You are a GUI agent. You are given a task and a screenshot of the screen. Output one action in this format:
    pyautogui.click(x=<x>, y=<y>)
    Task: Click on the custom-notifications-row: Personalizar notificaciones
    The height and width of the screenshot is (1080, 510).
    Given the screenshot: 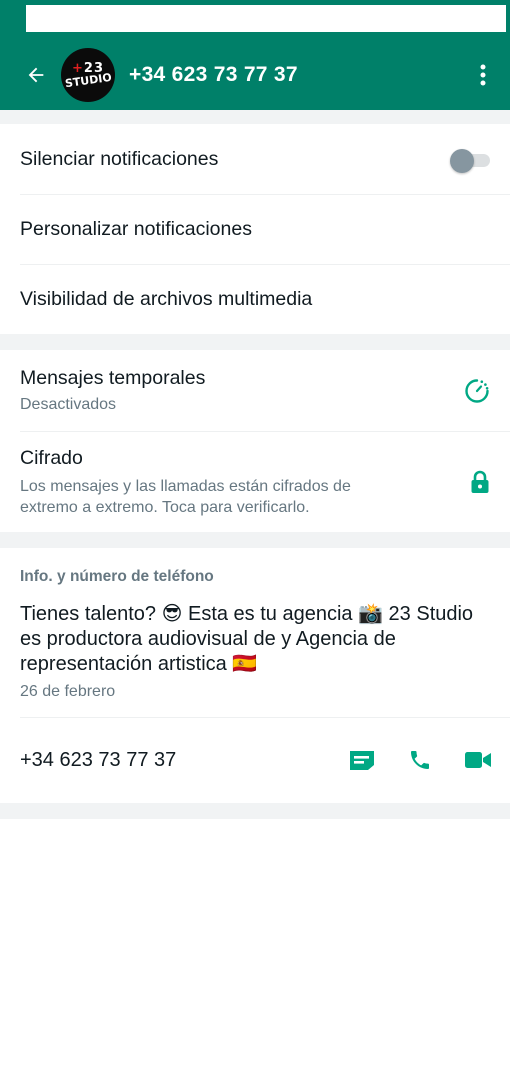 What is the action you would take?
    pyautogui.click(x=255, y=229)
    